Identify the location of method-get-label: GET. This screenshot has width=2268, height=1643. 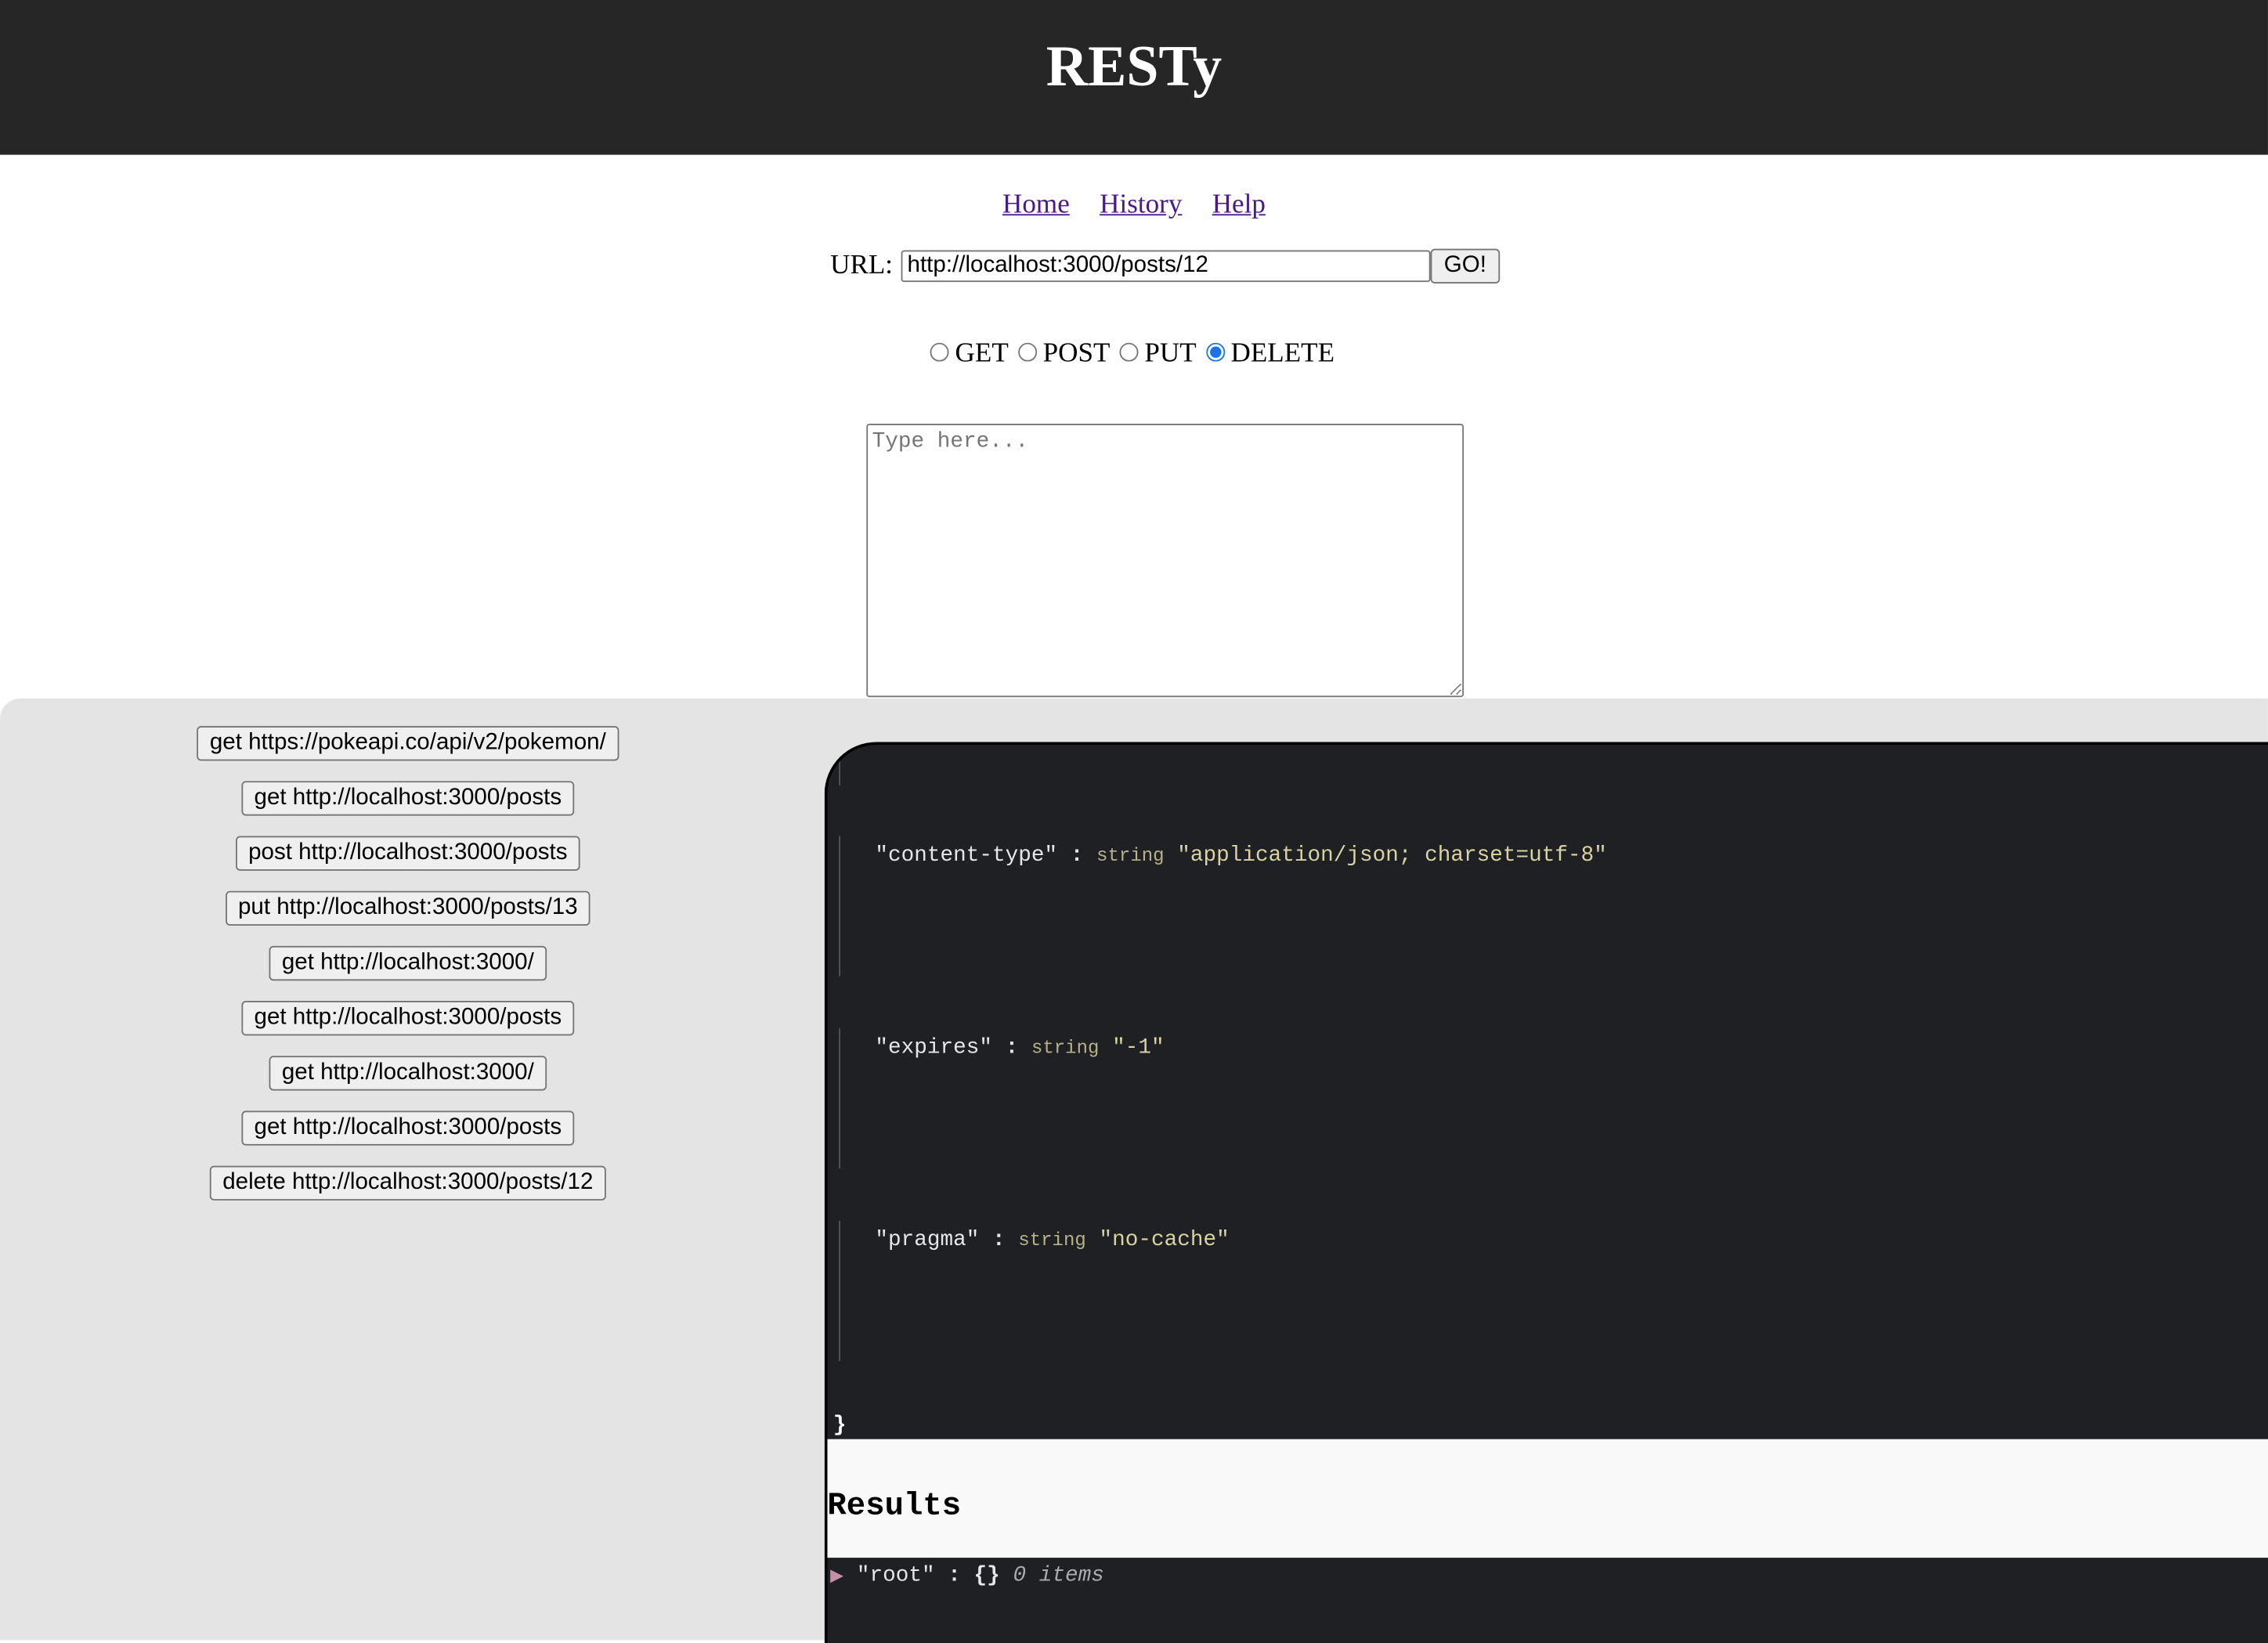
(982, 354).